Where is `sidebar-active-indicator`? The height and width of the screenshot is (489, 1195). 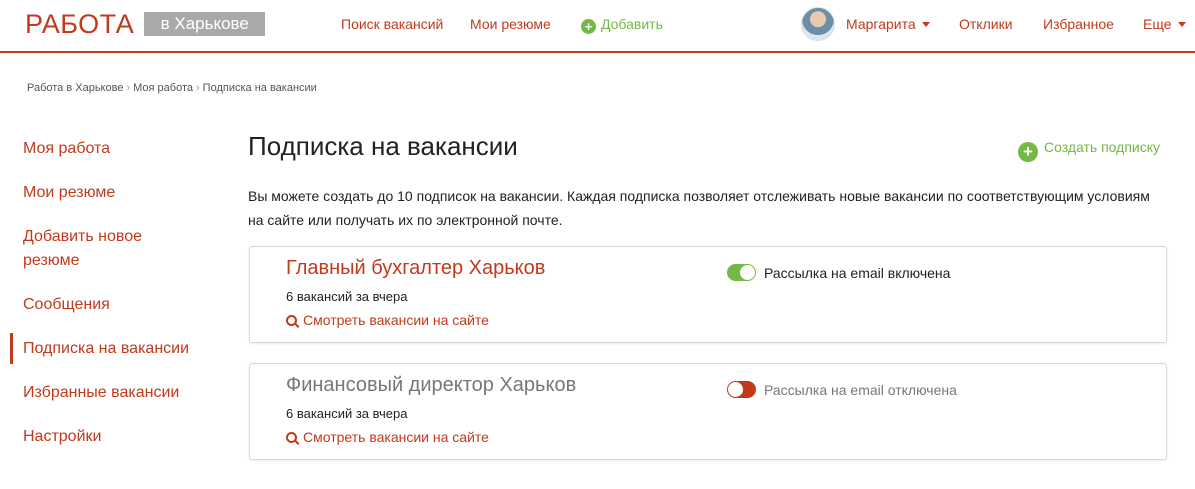
sidebar-active-indicator is located at coordinates (11, 348).